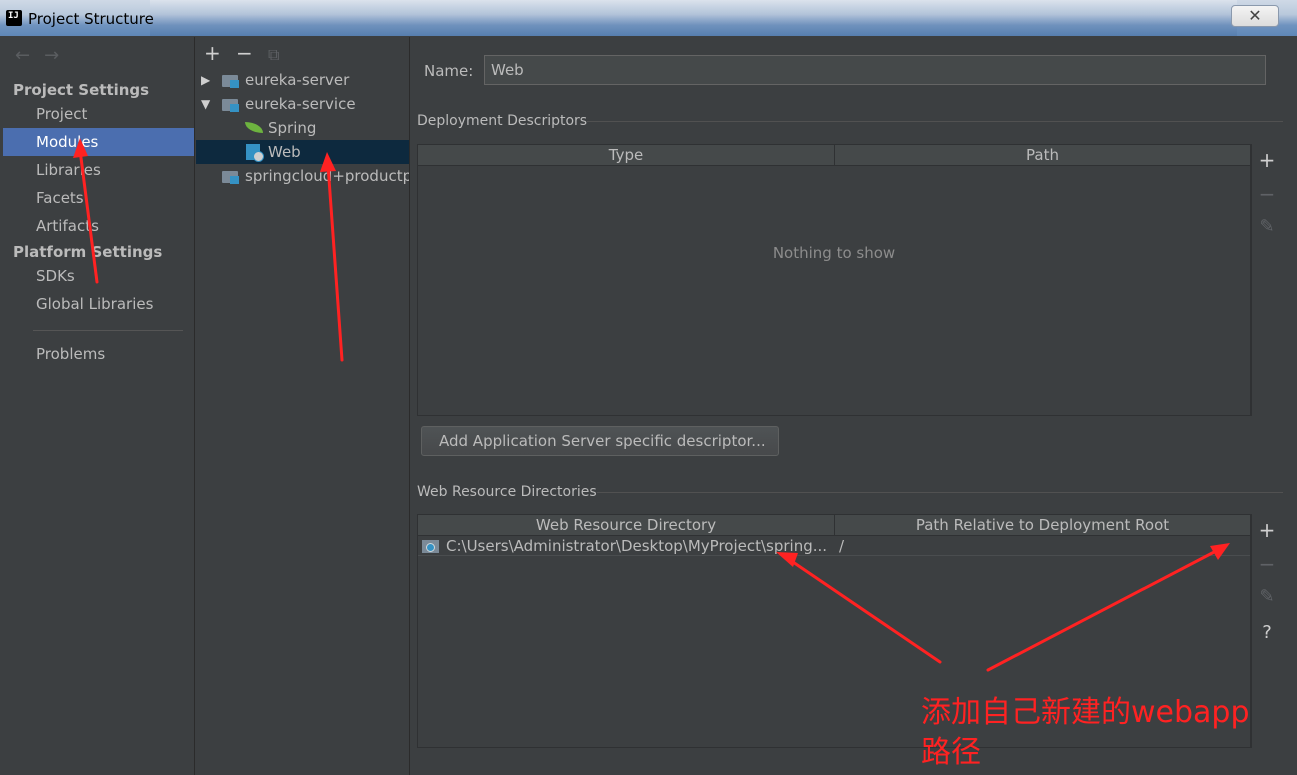 This screenshot has width=1297, height=775. Describe the element at coordinates (98, 170) in the screenshot. I see `nav-item-libraries: Libraries` at that location.